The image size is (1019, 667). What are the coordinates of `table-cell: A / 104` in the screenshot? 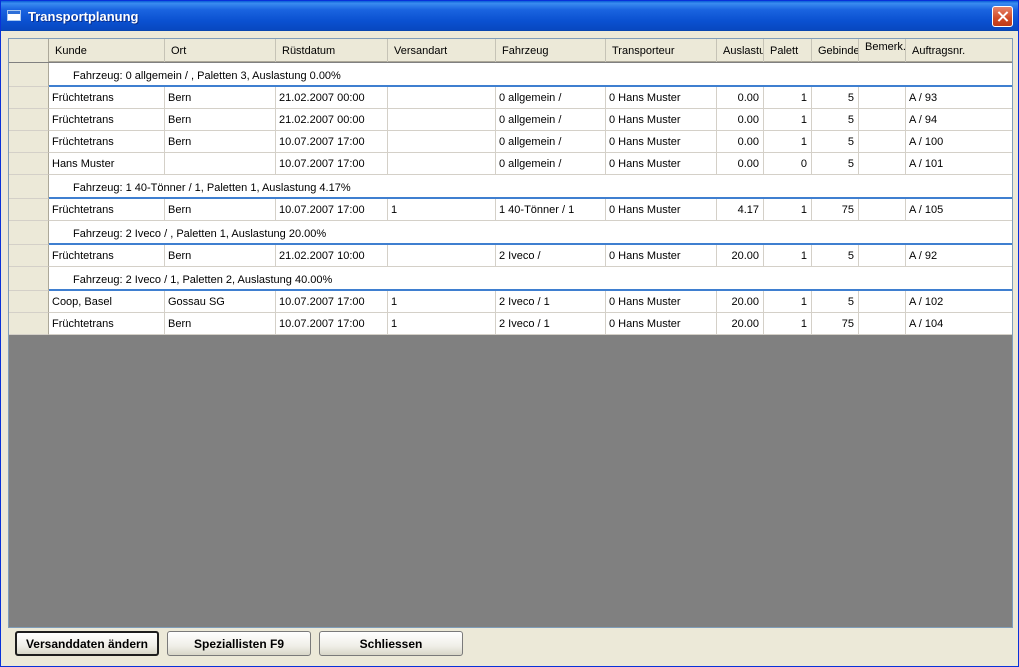 It's located at (959, 324).